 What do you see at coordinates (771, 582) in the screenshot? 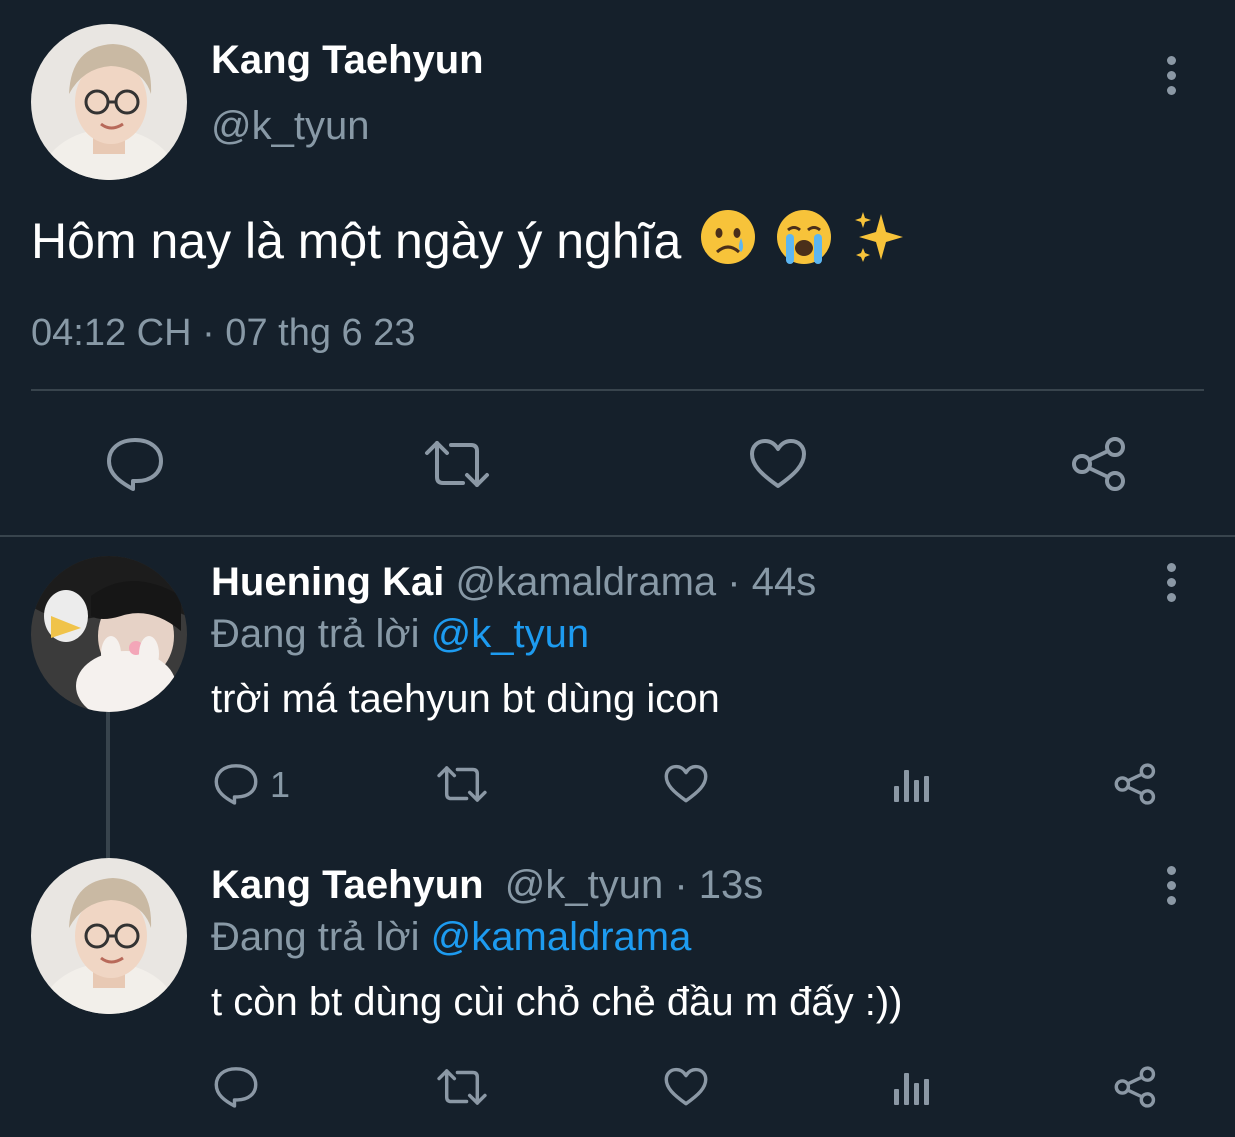
I see `reply-time: · 44s` at bounding box center [771, 582].